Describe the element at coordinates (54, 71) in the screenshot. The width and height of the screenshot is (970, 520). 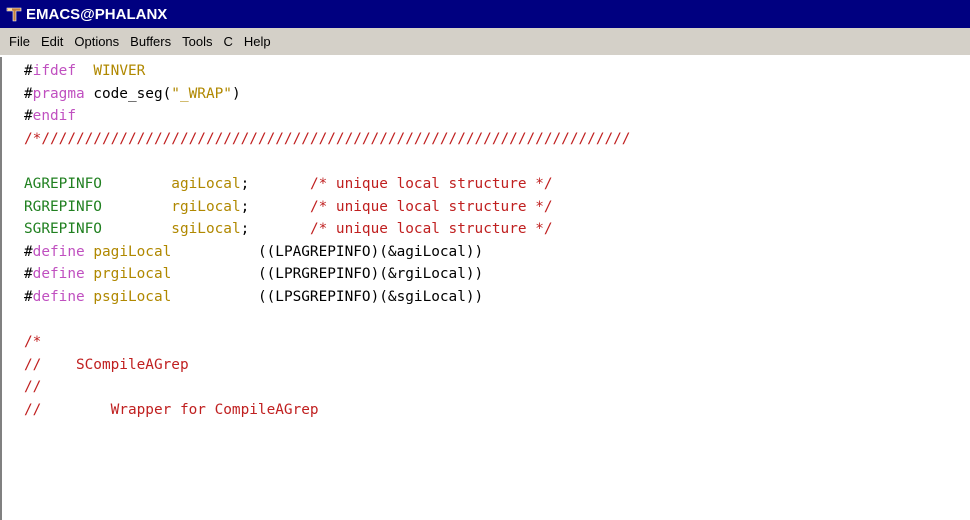
I see `preprocessor-keyword: ifdef` at that location.